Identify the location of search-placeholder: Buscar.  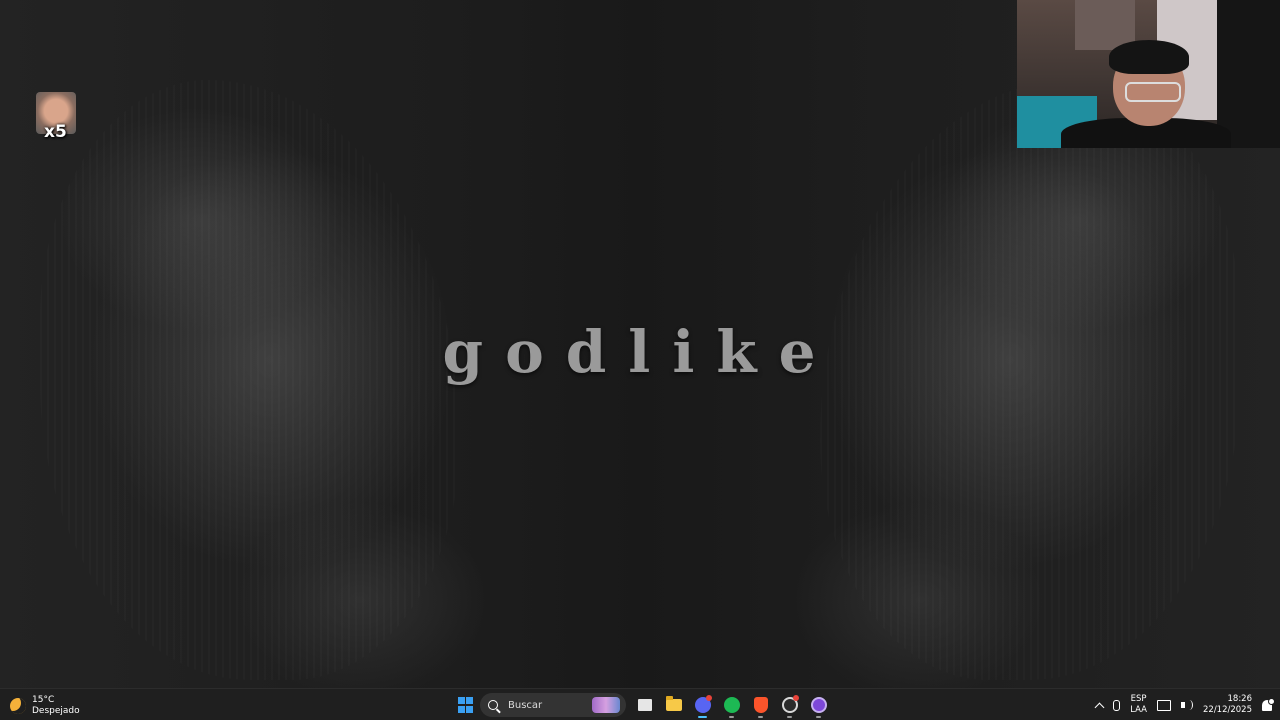
(525, 705).